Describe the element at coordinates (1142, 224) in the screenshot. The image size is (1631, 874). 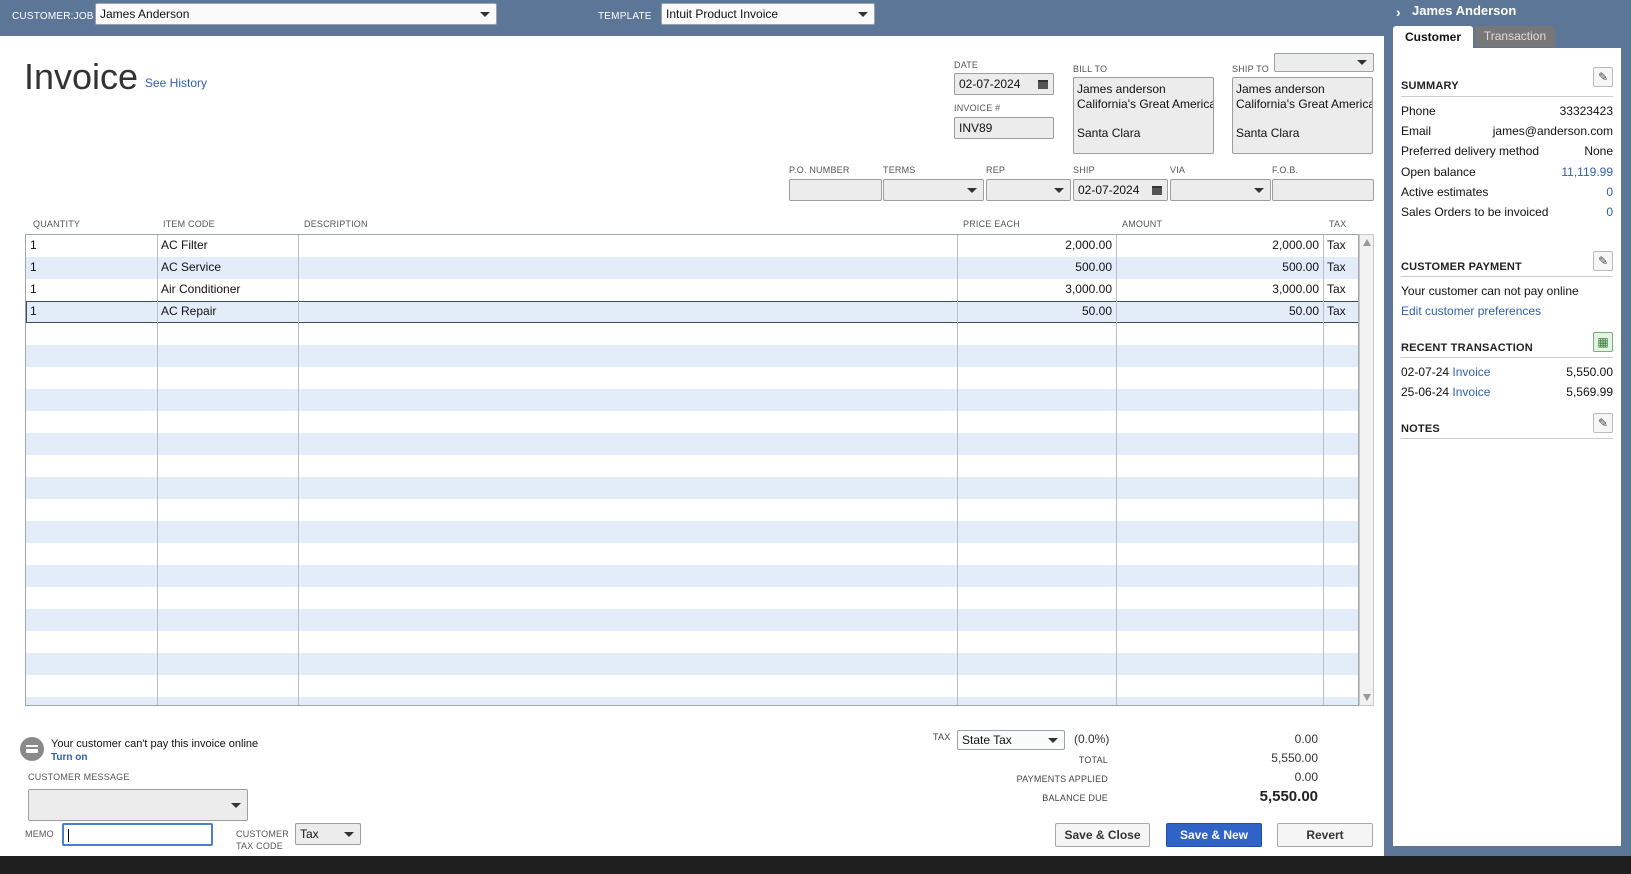
I see `column-header-amount: AMOUNT` at that location.